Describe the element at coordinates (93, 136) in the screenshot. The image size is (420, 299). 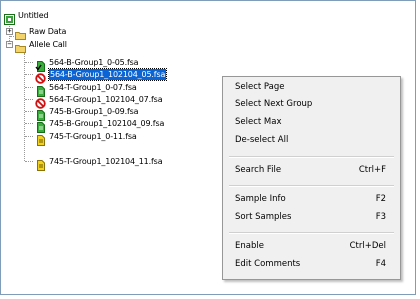
I see `file-label: 745-T-Group1_0-11.fsa` at that location.